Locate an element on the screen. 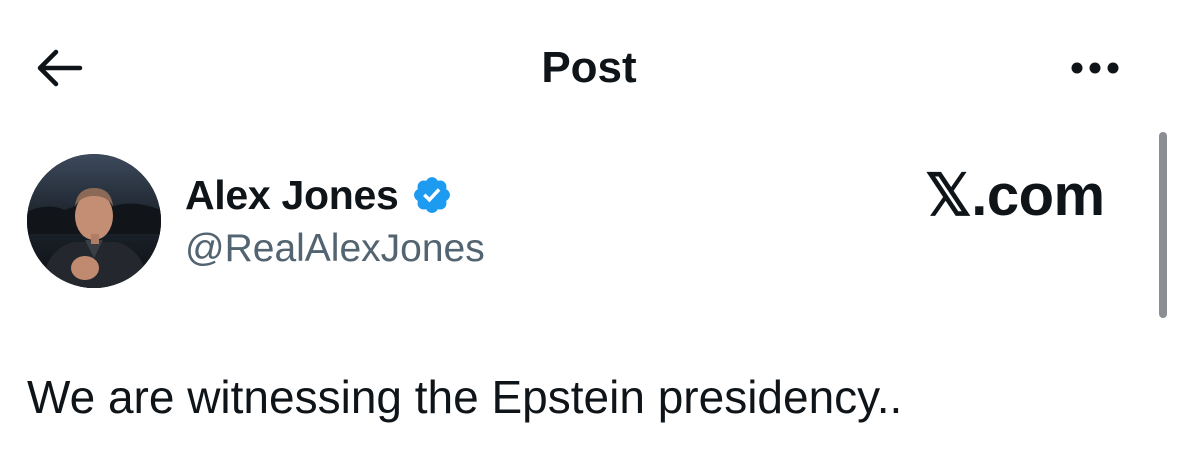  page-title: Post is located at coordinates (589, 67).